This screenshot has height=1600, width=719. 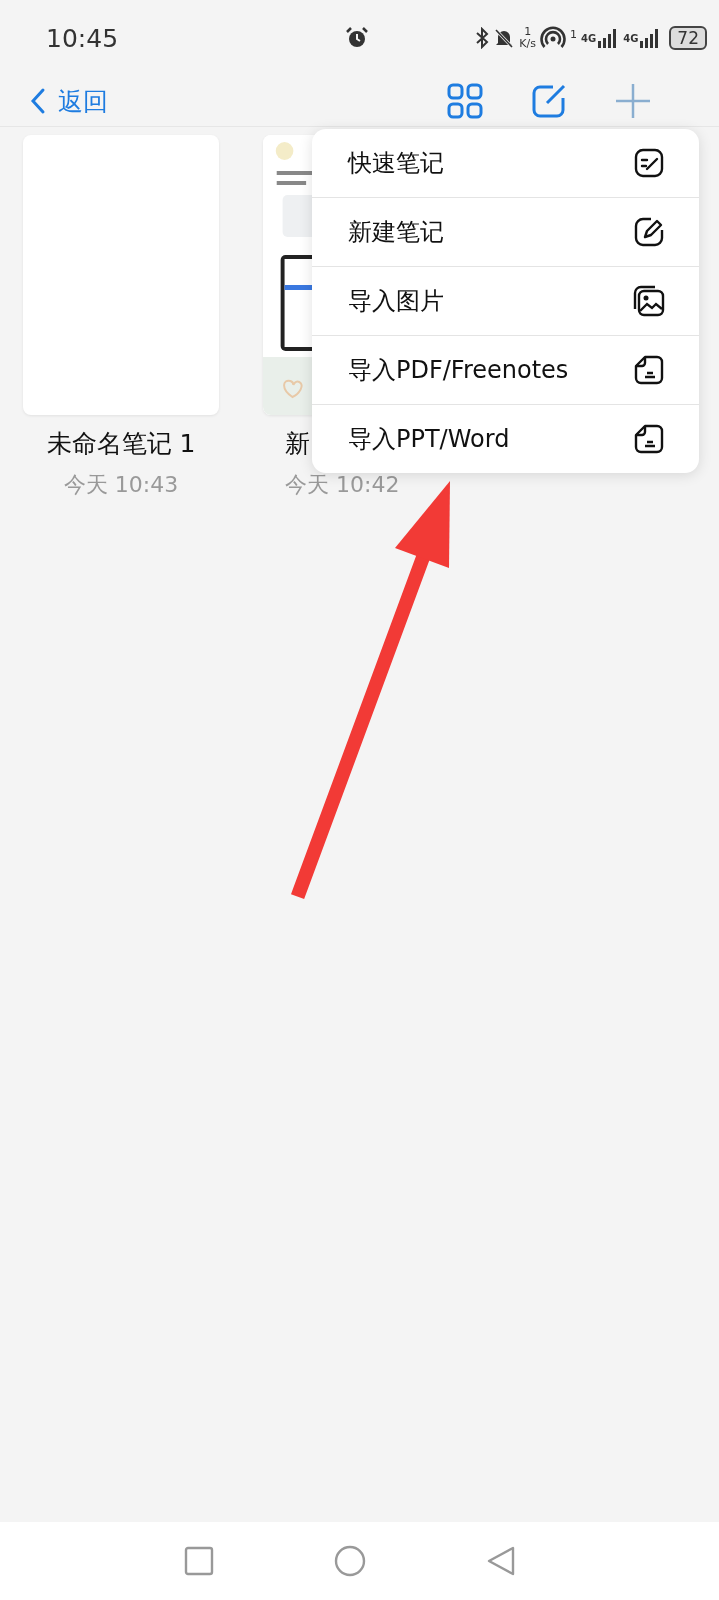 I want to click on battery-indicator: 72, so click(x=688, y=38).